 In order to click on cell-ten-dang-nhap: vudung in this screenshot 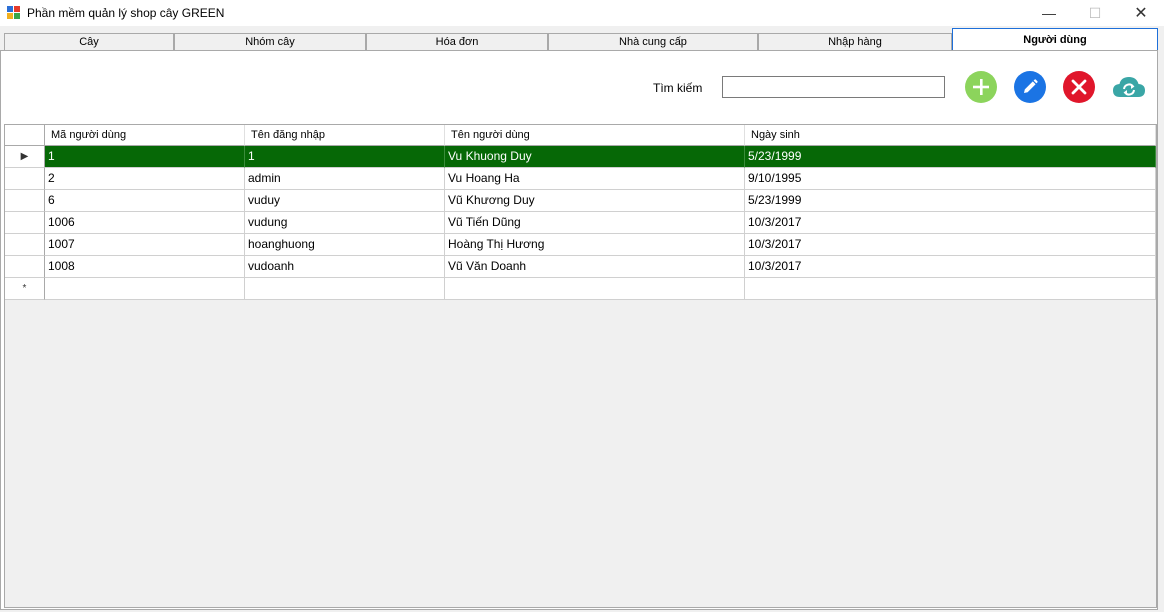, I will do `click(345, 223)`.